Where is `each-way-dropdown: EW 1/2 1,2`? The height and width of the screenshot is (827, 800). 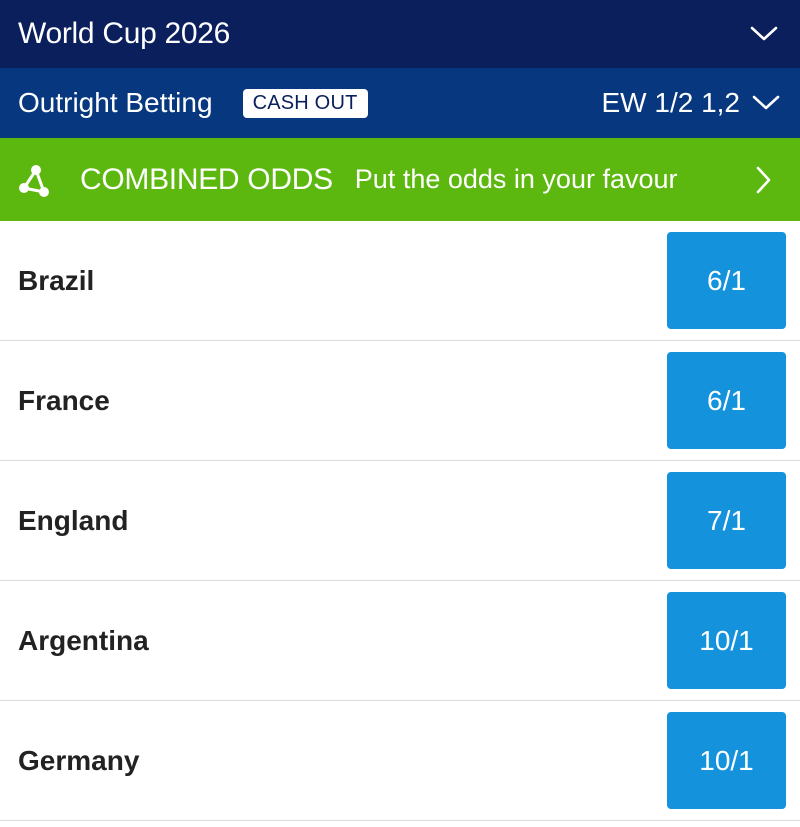 each-way-dropdown: EW 1/2 1,2 is located at coordinates (690, 103).